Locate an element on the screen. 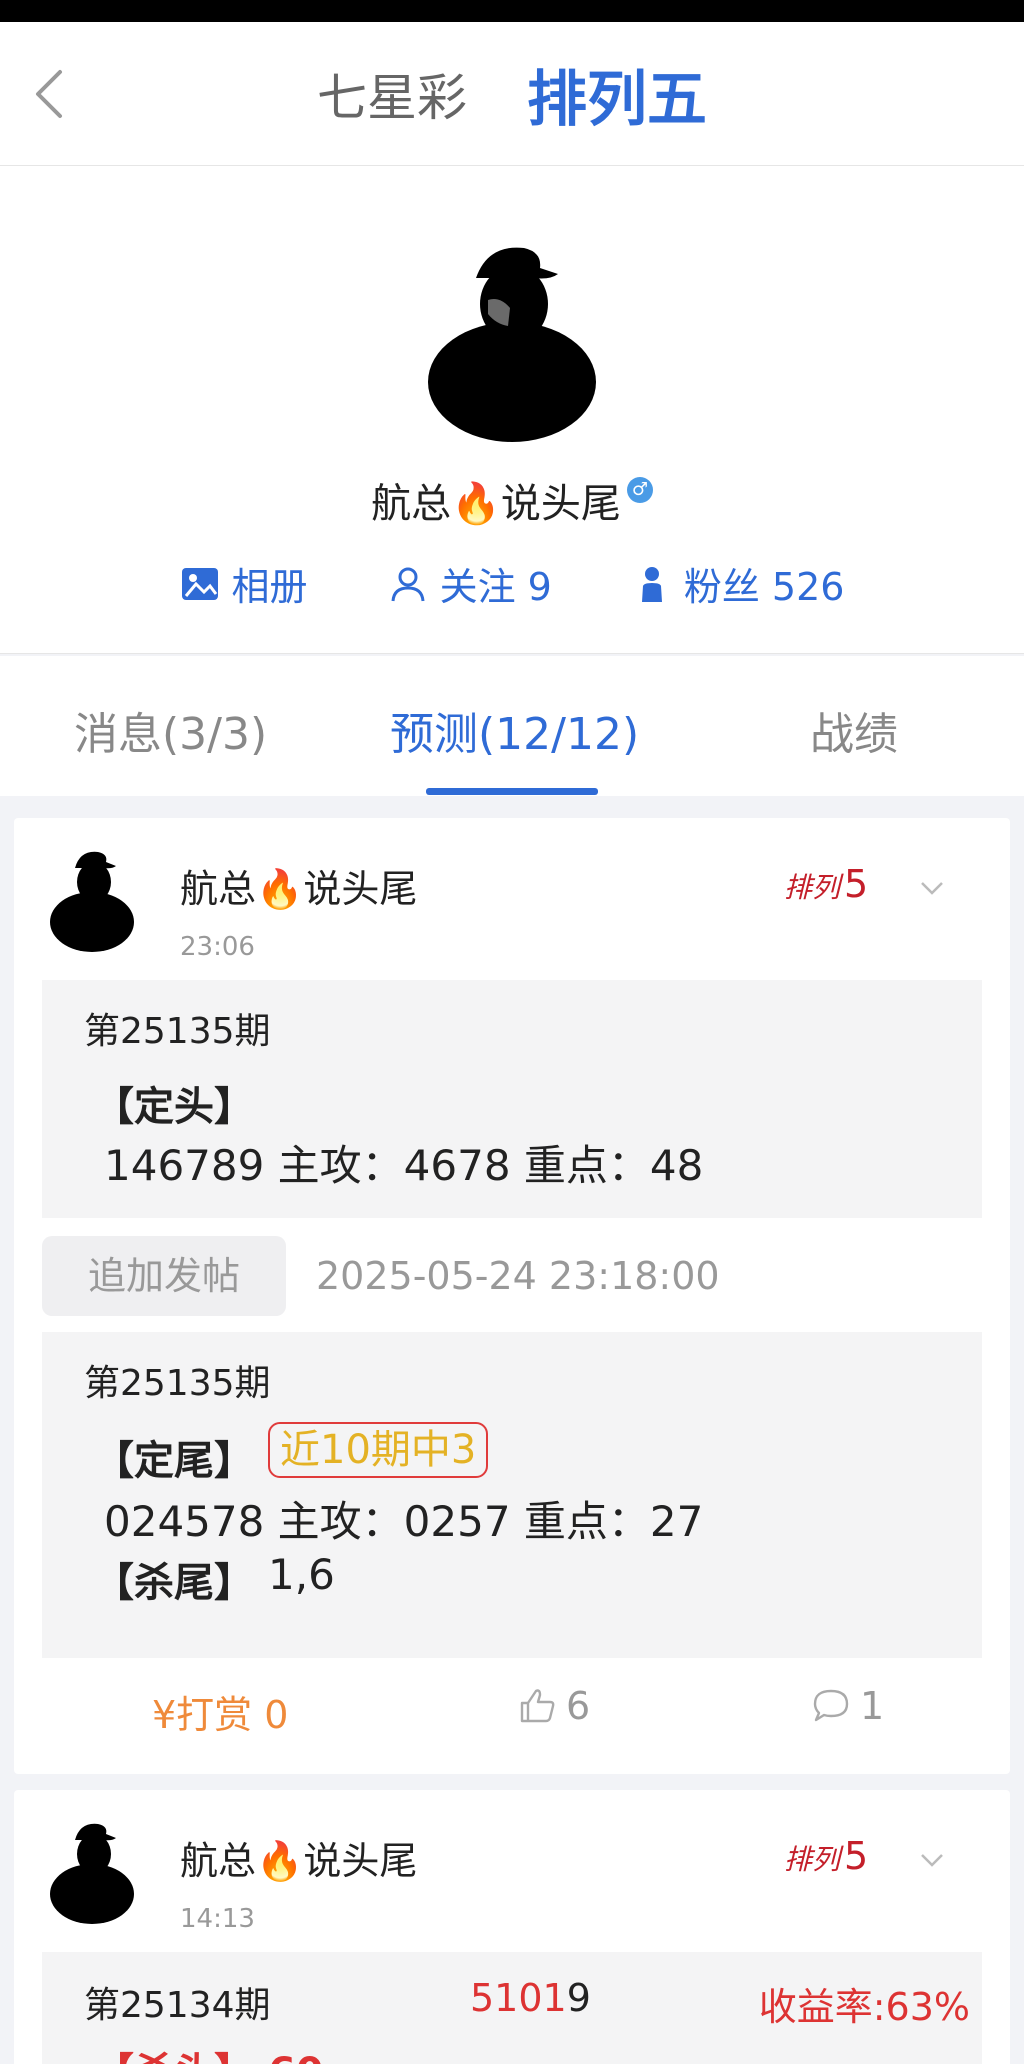 This screenshot has height=2064, width=1024. kill-head-label: 【杀头】 60 is located at coordinates (209, 2052).